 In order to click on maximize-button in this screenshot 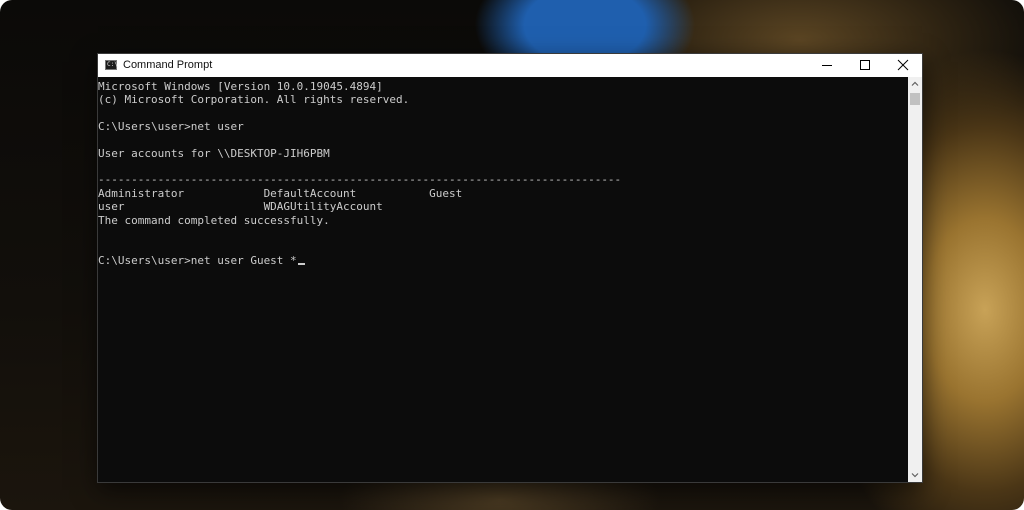, I will do `click(865, 65)`.